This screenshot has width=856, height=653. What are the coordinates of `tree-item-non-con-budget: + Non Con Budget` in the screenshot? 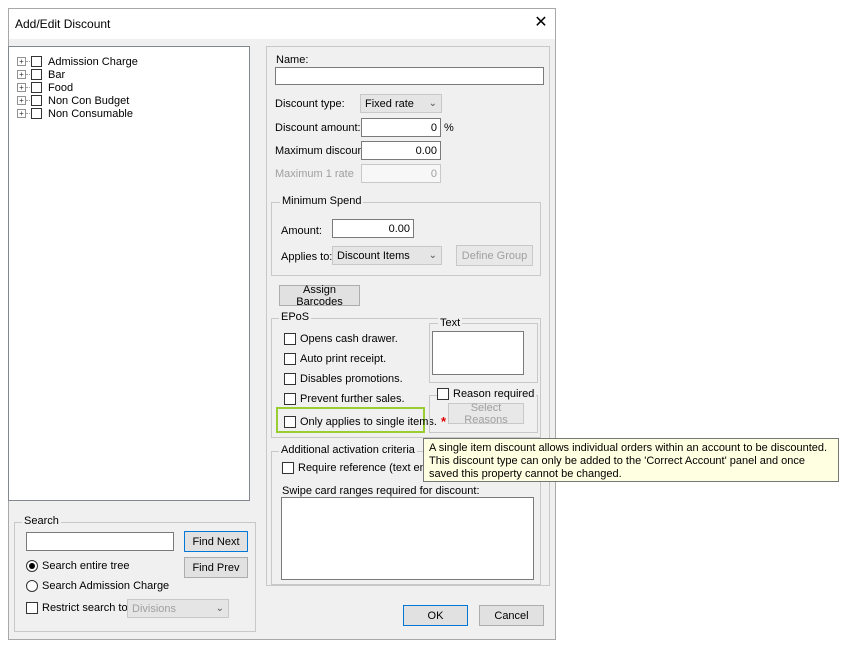 It's located at (73, 100).